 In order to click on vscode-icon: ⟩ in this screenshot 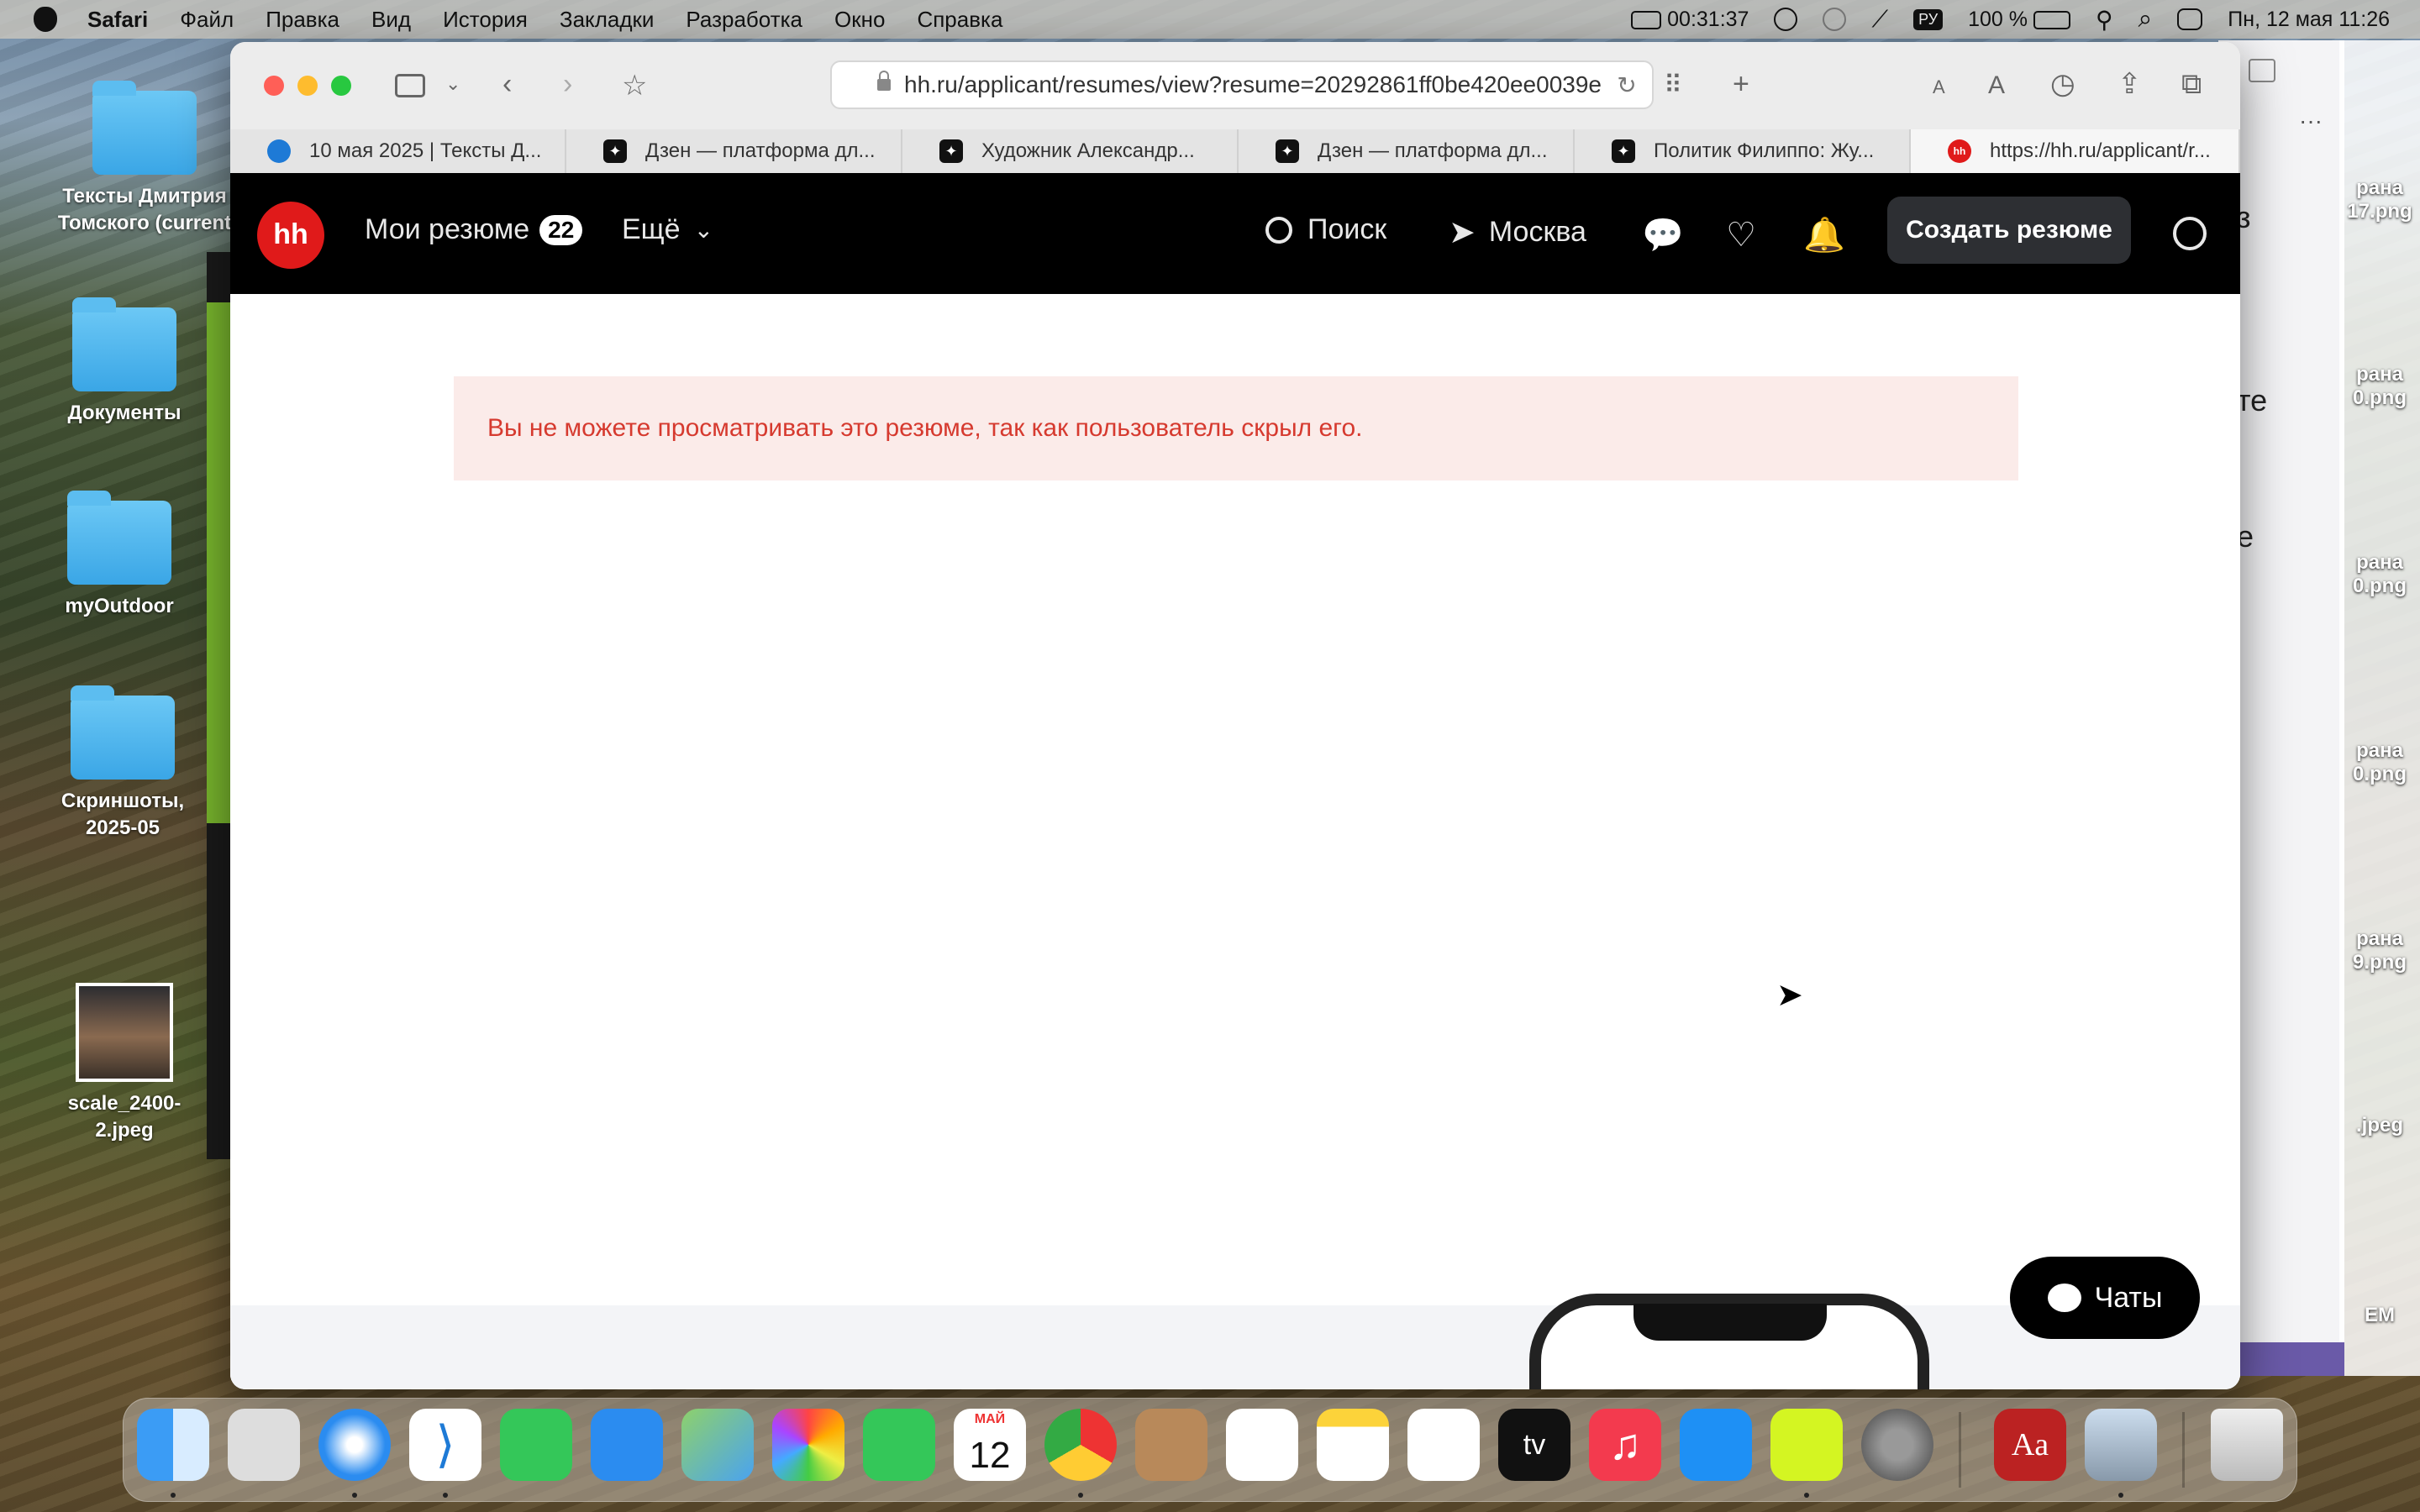, I will do `click(445, 1445)`.